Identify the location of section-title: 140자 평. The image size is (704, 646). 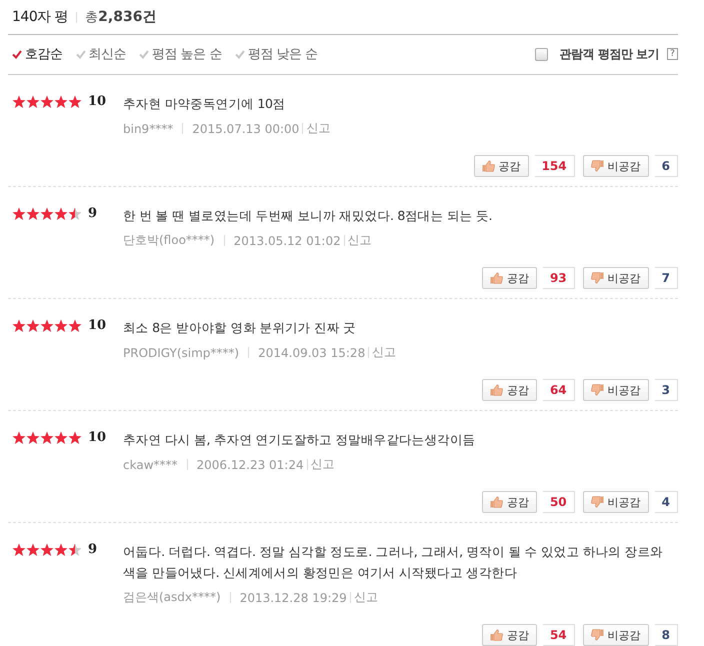
(40, 17).